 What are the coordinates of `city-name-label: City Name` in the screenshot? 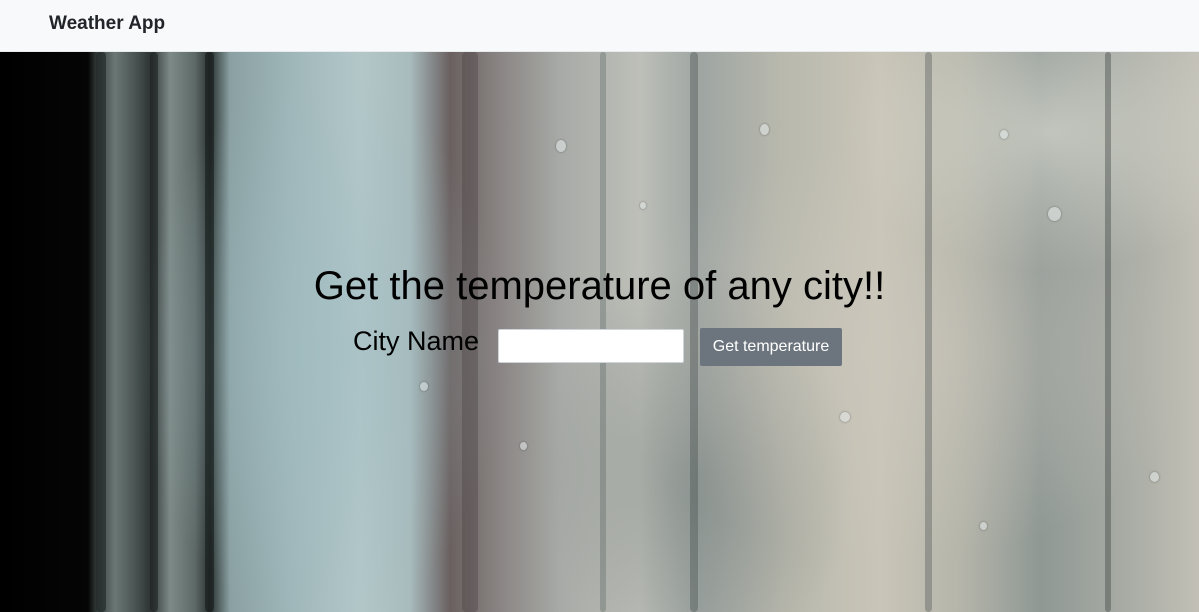 It's located at (416, 341).